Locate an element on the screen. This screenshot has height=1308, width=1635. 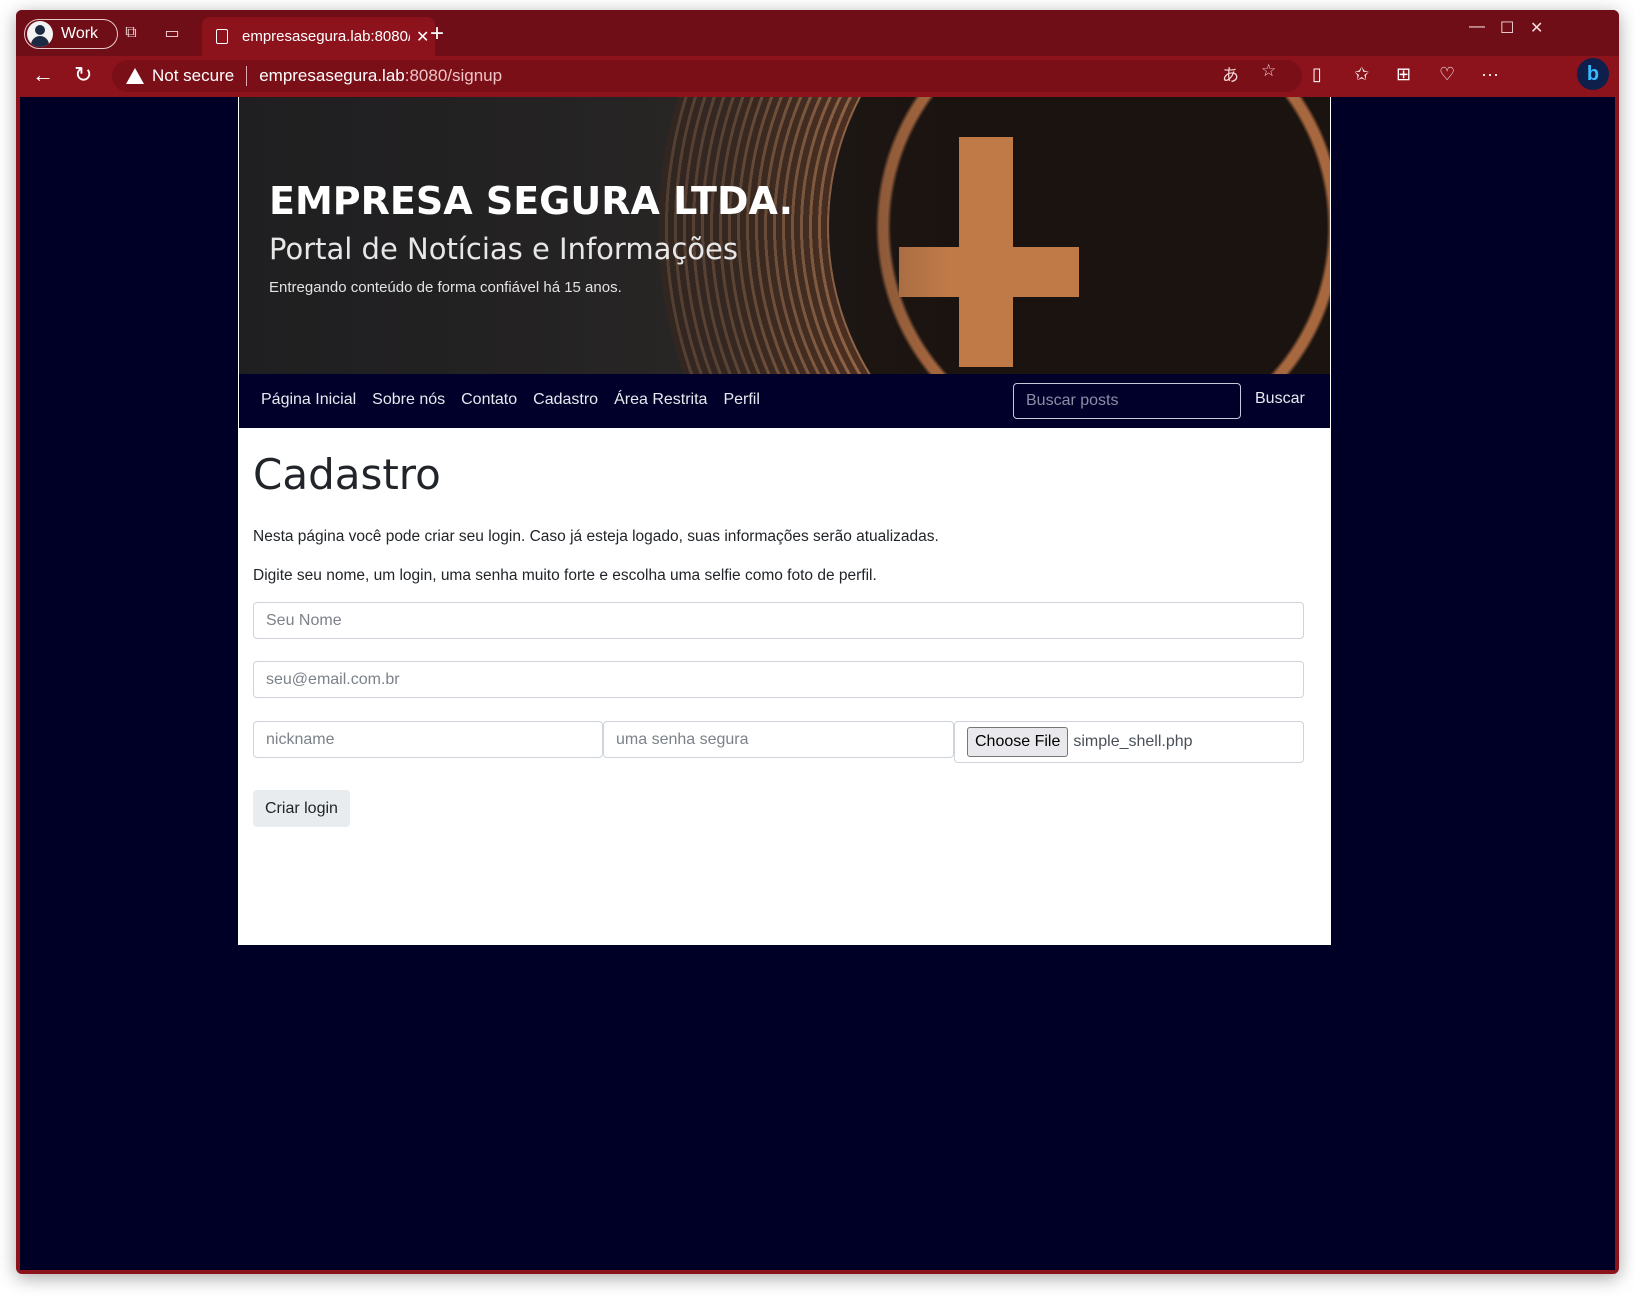
selected-file-name: simple_shell.php is located at coordinates (1133, 741).